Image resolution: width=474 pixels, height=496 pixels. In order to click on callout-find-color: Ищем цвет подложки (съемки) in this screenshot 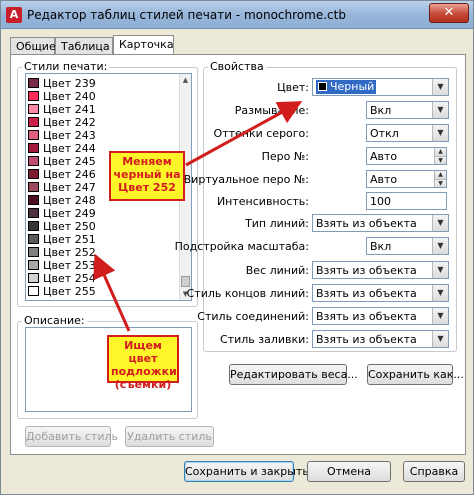, I will do `click(143, 363)`.